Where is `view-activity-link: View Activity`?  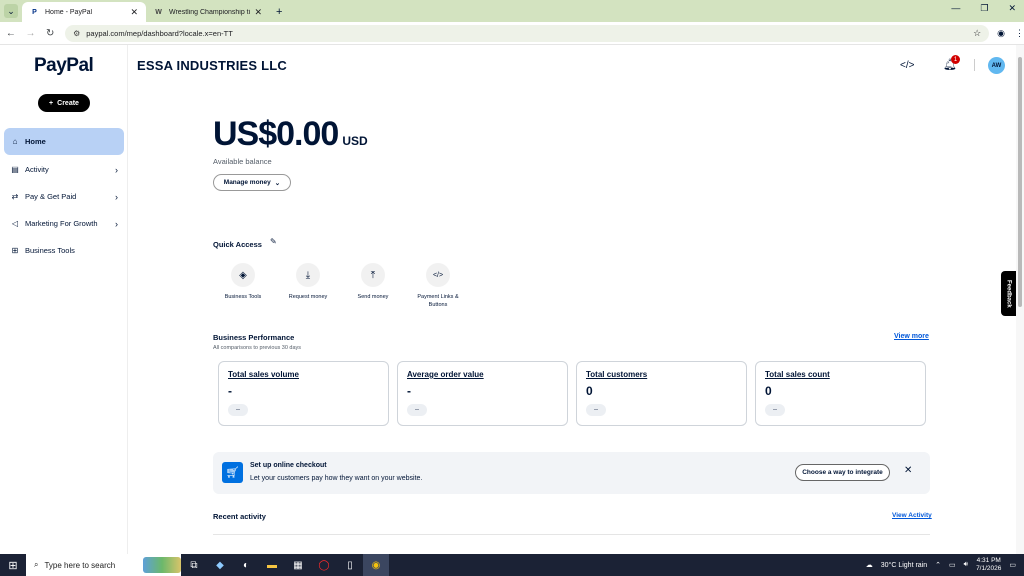 view-activity-link: View Activity is located at coordinates (912, 515).